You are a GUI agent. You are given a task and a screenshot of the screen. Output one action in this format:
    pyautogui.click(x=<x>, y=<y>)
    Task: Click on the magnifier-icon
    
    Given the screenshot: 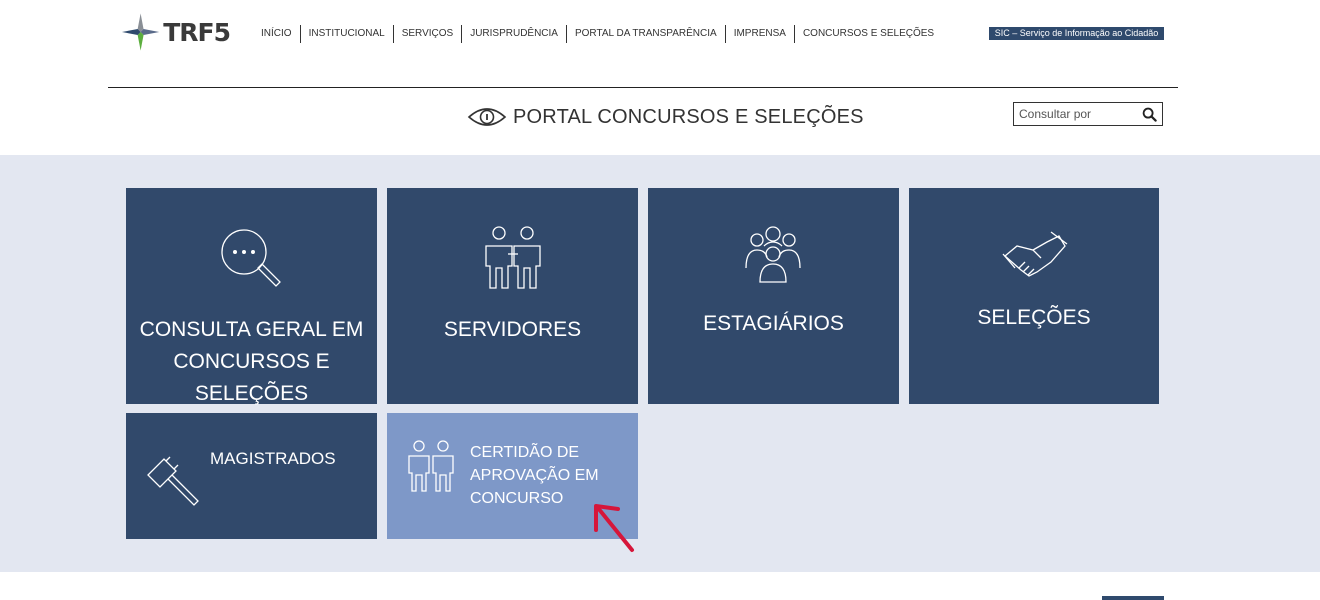 What is the action you would take?
    pyautogui.click(x=251, y=258)
    